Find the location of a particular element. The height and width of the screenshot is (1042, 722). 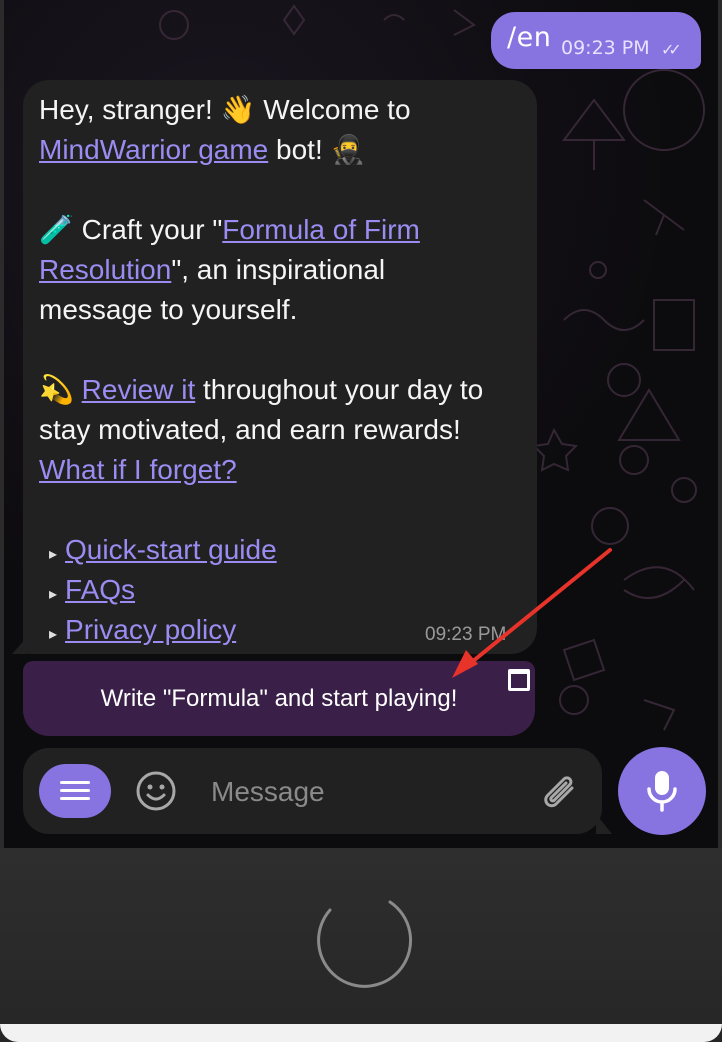

double-check-icon: ✓✓ is located at coordinates (671, 49).